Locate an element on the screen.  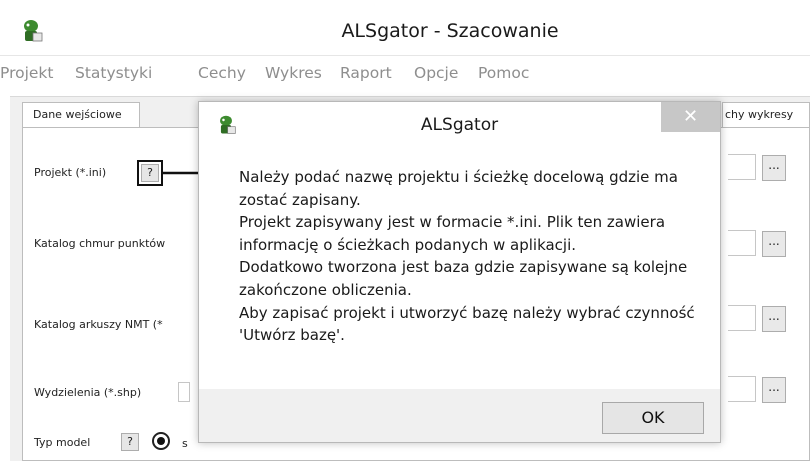
window-title: ALSgator - Szacowanie is located at coordinates (450, 31).